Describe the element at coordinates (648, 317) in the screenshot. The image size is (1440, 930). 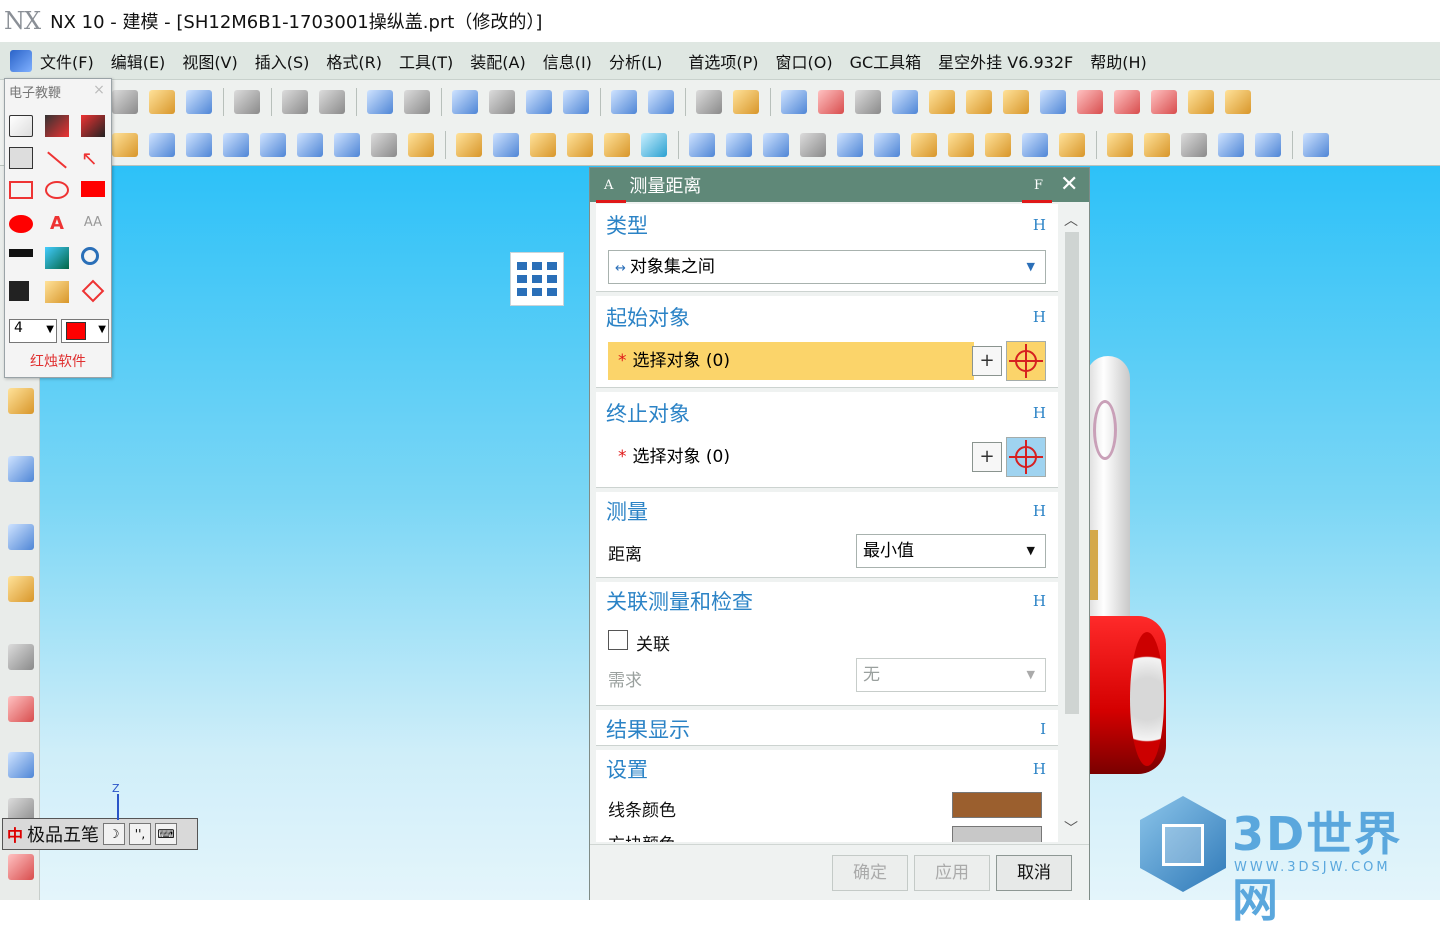
I see `section-start-title: 起始对象` at that location.